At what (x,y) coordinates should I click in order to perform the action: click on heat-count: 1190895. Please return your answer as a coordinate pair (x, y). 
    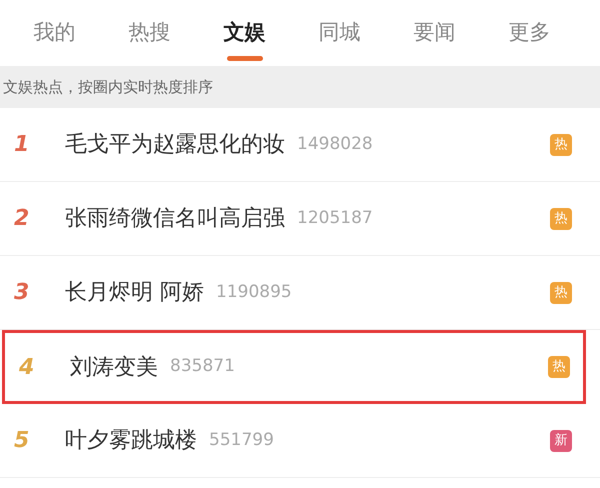
    Looking at the image, I should click on (254, 292).